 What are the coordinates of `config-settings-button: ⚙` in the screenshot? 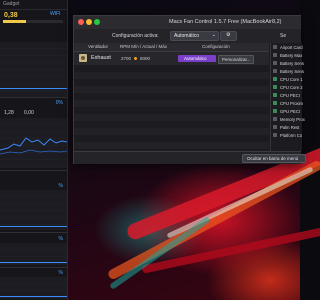 It's located at (228, 36).